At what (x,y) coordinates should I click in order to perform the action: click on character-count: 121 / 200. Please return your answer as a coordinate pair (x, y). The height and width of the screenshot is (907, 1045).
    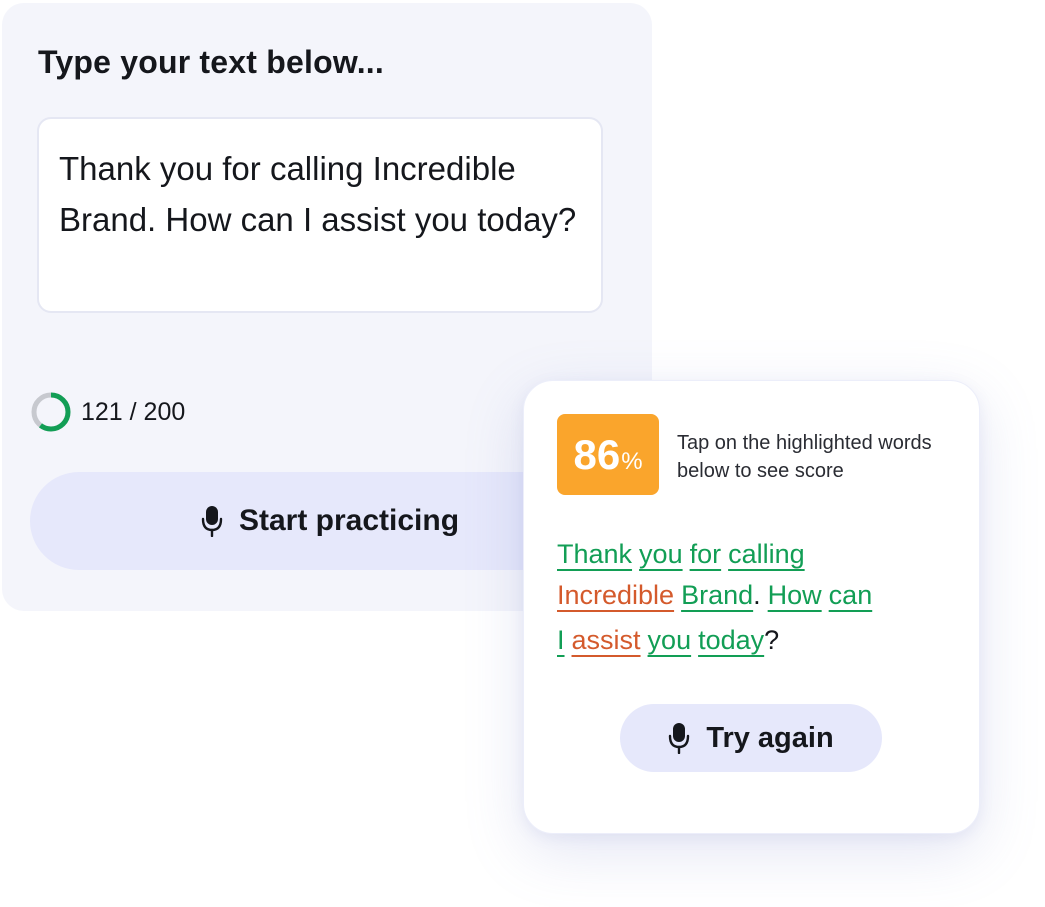
    Looking at the image, I should click on (133, 411).